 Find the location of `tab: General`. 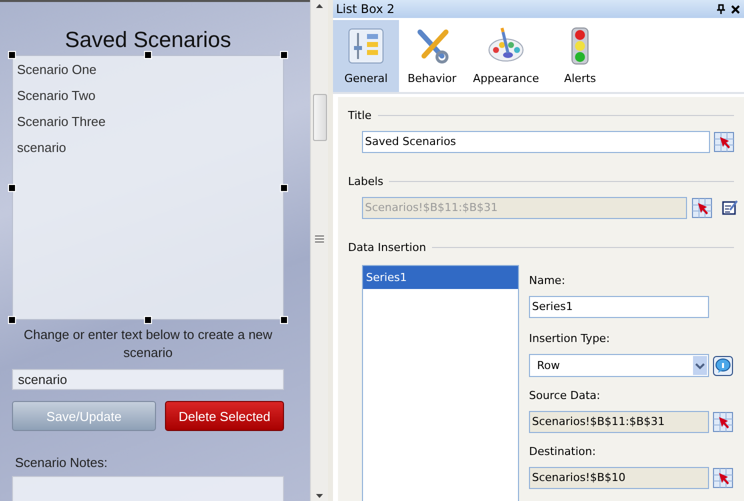

tab: General is located at coordinates (366, 56).